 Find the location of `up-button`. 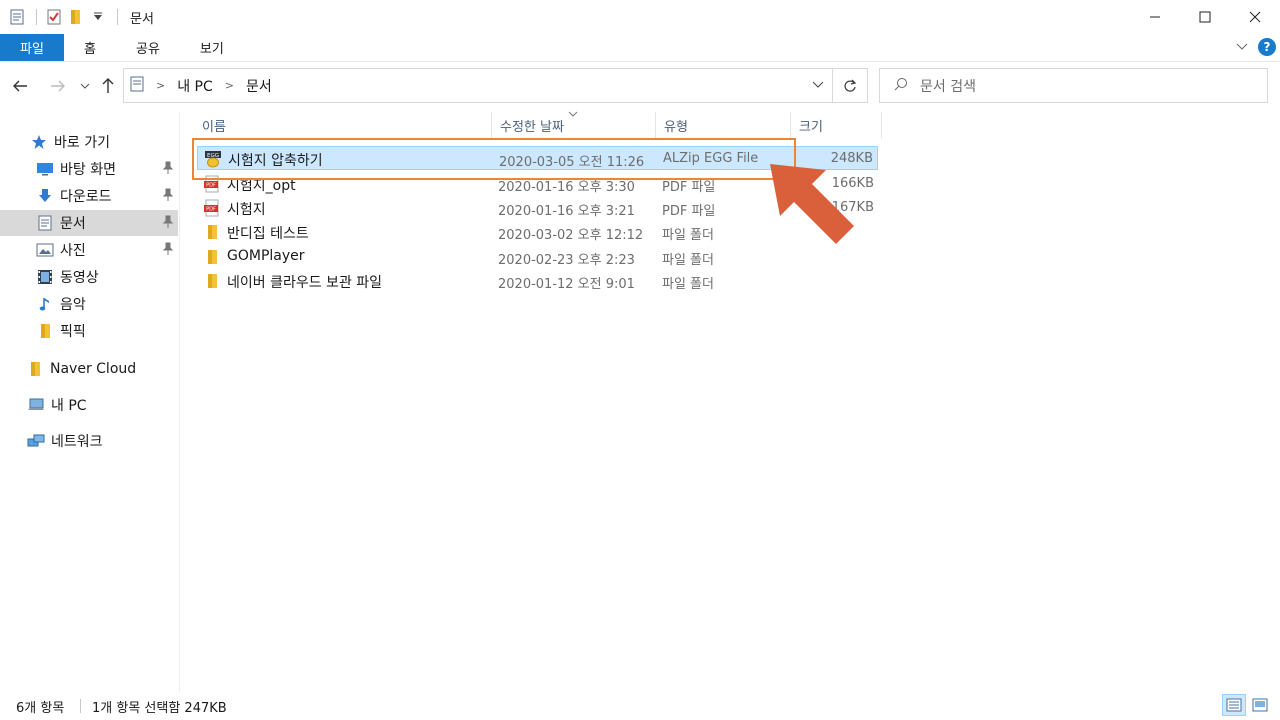

up-button is located at coordinates (108, 86).